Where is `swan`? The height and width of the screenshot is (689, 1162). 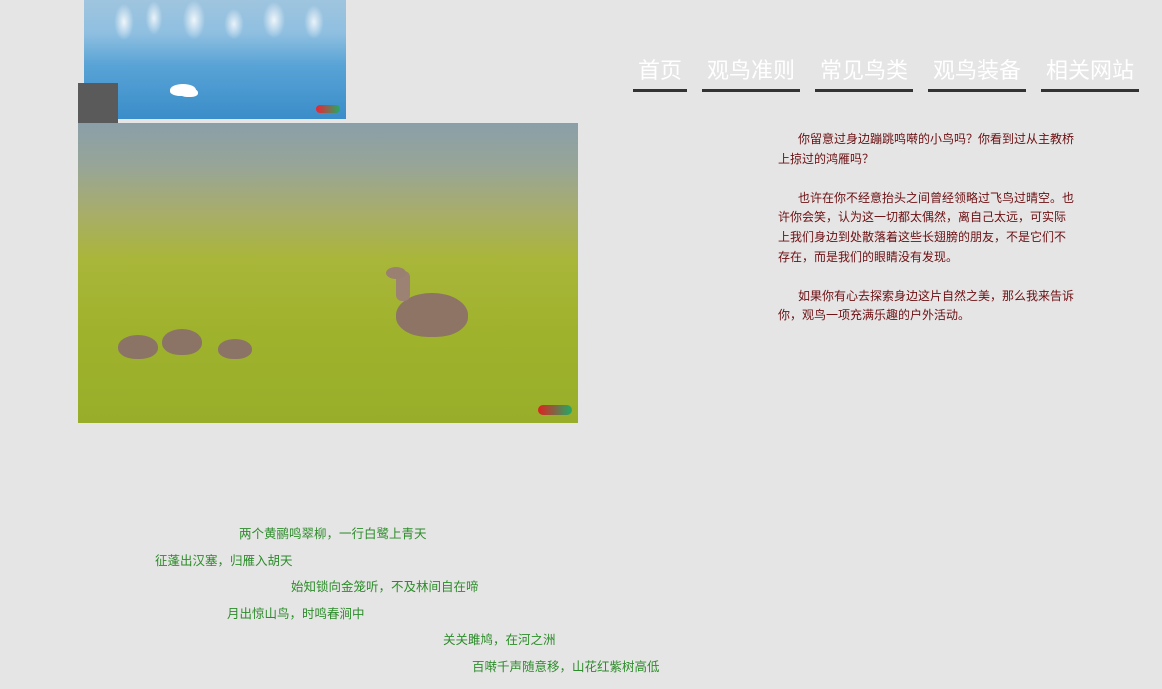 swan is located at coordinates (189, 92).